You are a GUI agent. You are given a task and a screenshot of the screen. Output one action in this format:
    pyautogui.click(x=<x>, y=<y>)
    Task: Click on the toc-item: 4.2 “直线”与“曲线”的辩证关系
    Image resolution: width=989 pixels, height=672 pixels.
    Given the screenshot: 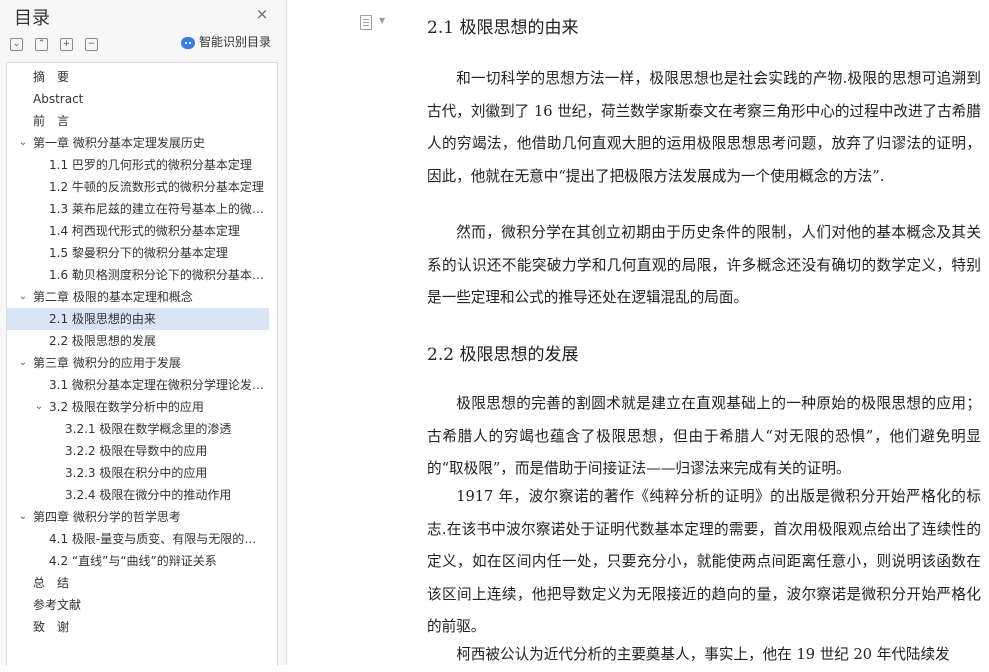 What is the action you would take?
    pyautogui.click(x=138, y=561)
    